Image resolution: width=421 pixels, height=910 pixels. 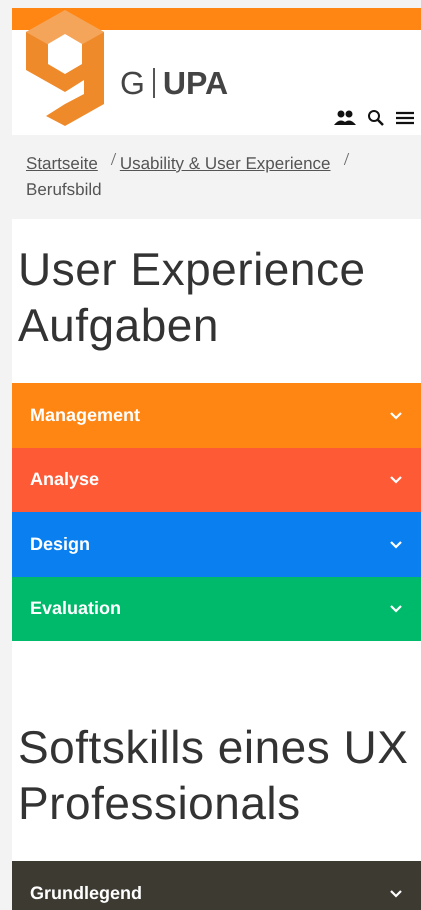 What do you see at coordinates (213, 775) in the screenshot?
I see `section-heading: Softskills eines UX Professionals` at bounding box center [213, 775].